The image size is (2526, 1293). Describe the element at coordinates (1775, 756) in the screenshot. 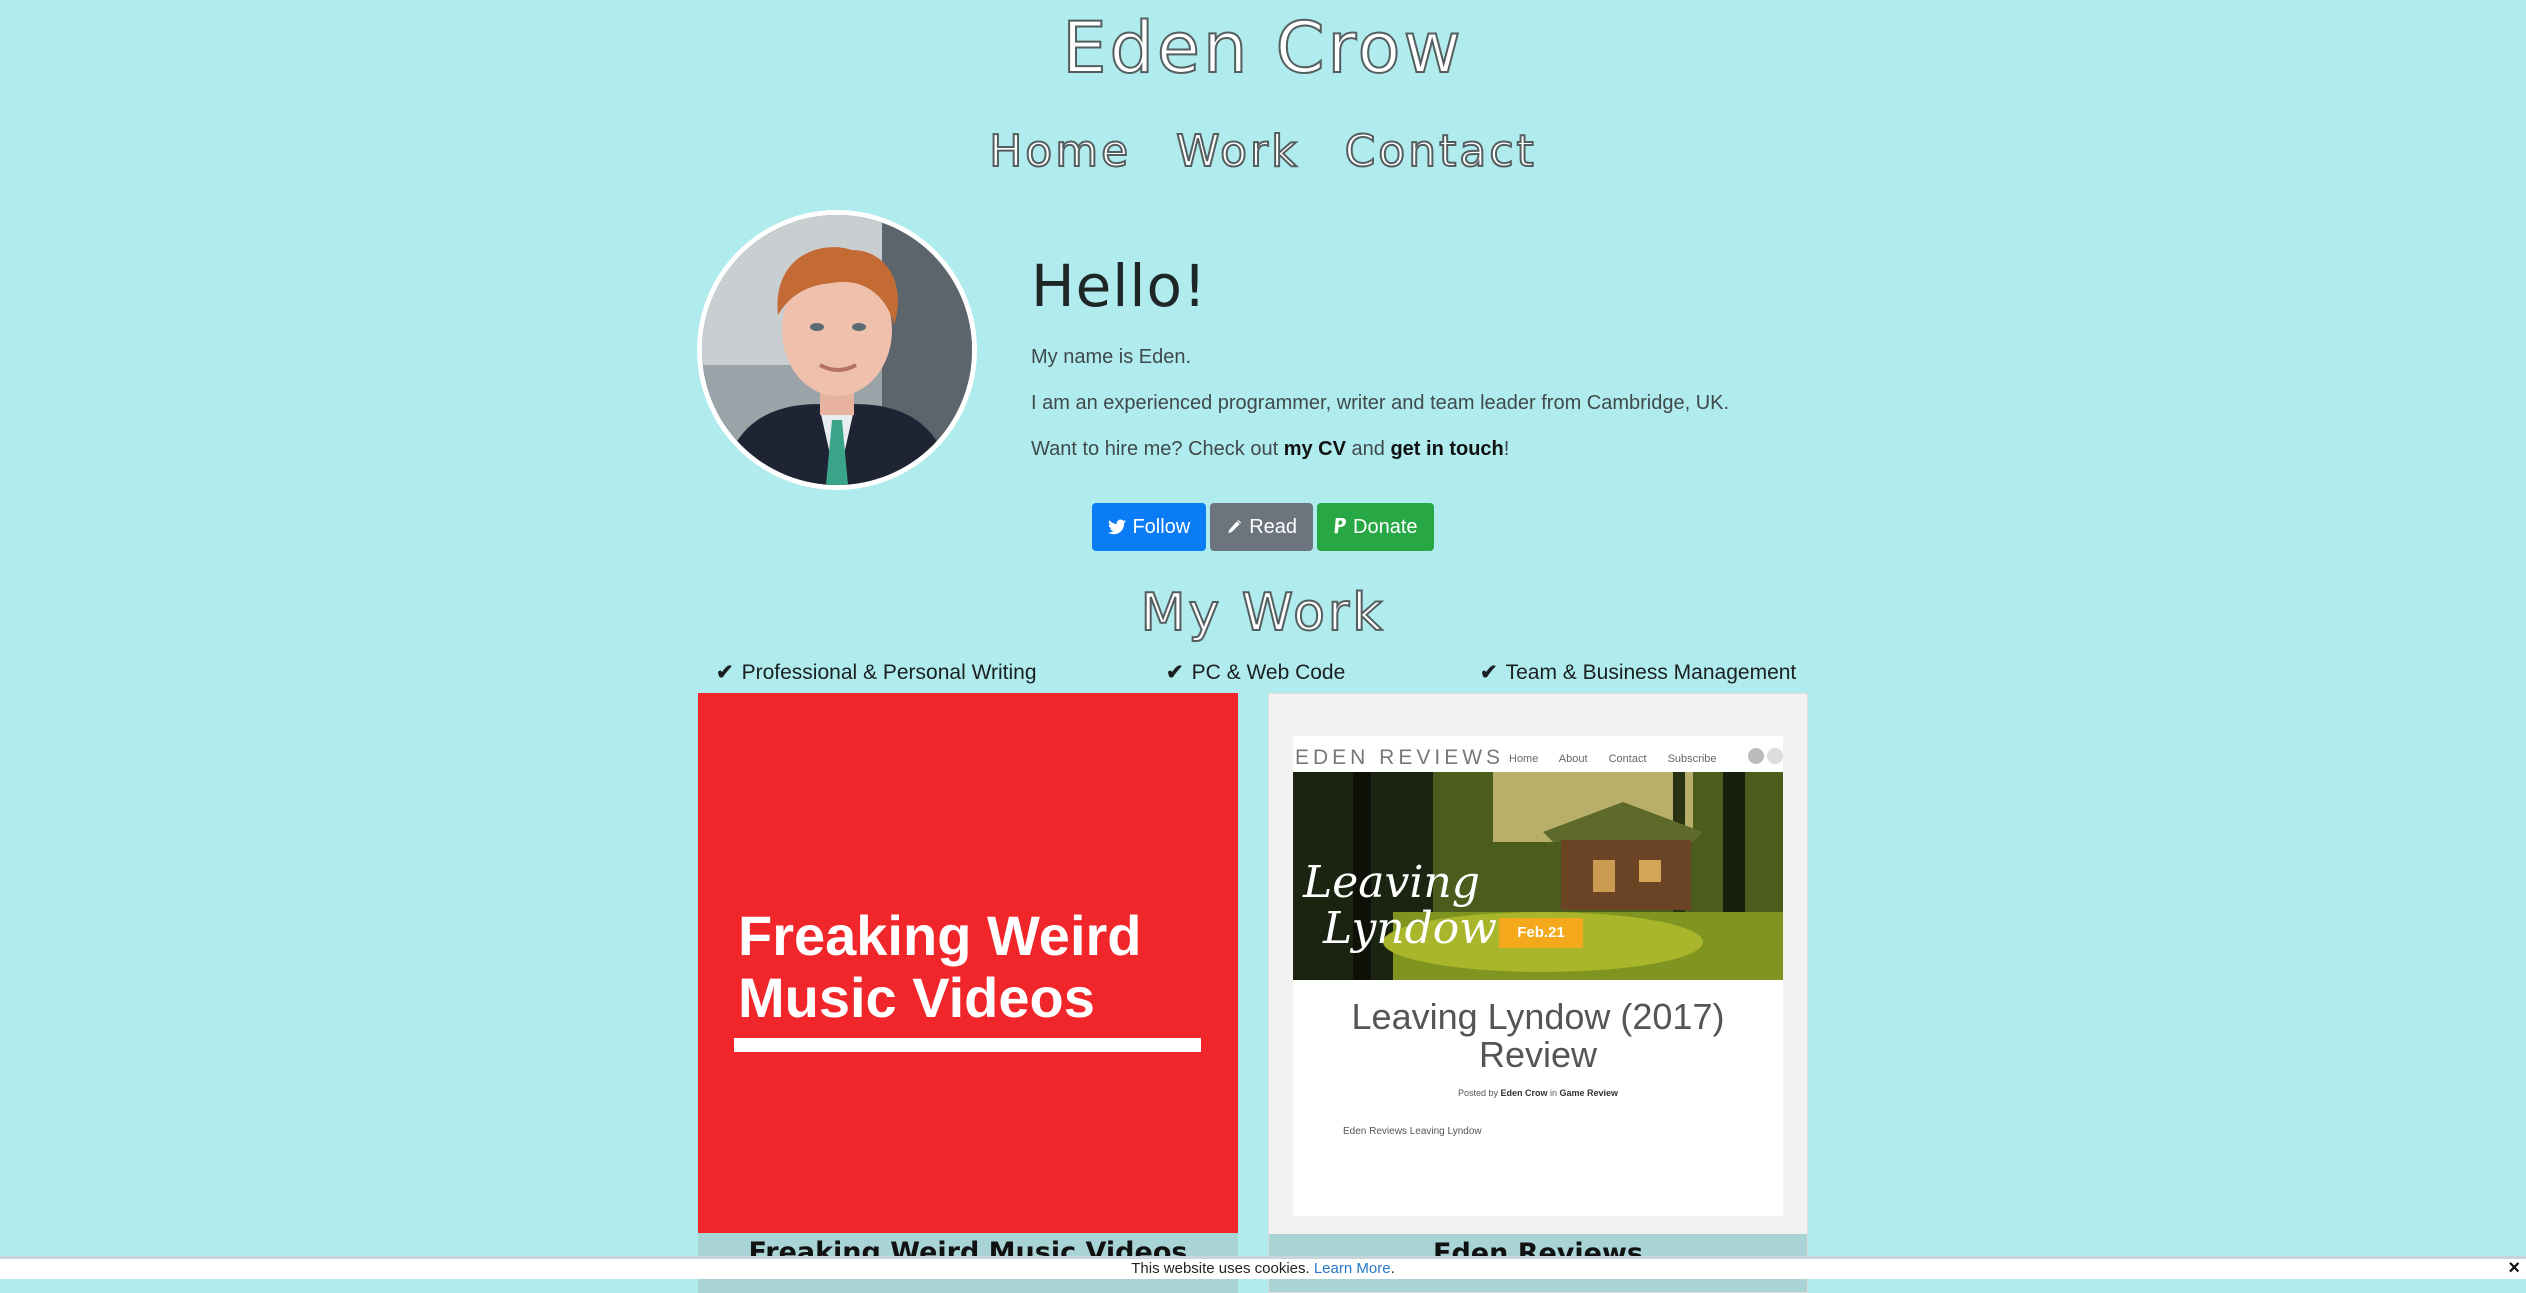

I see `rss-icon` at that location.